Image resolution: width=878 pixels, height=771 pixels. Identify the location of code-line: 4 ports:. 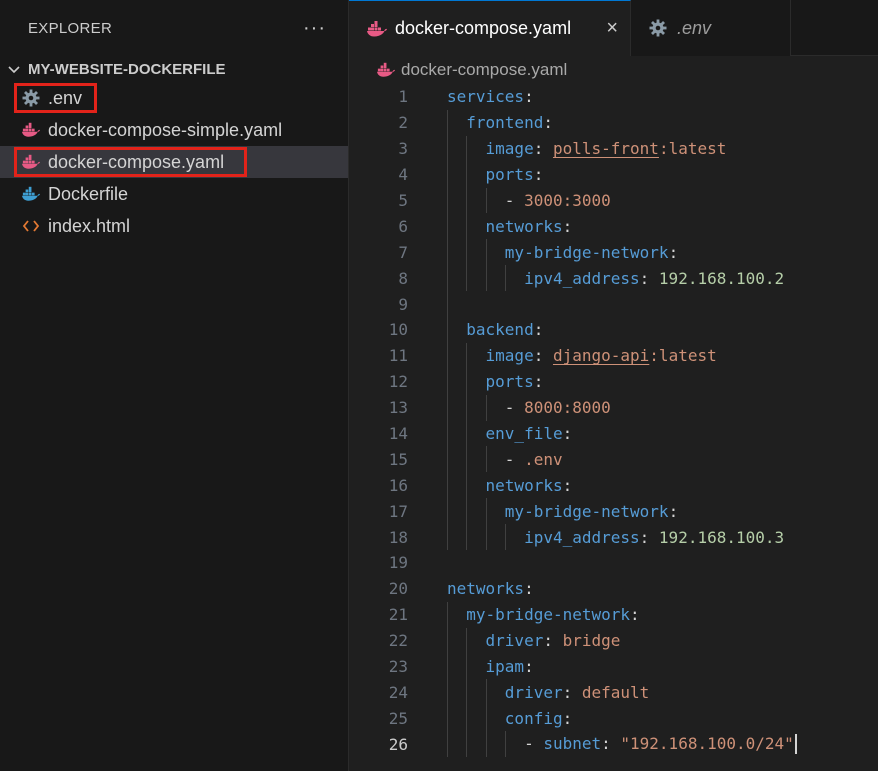
(613, 174).